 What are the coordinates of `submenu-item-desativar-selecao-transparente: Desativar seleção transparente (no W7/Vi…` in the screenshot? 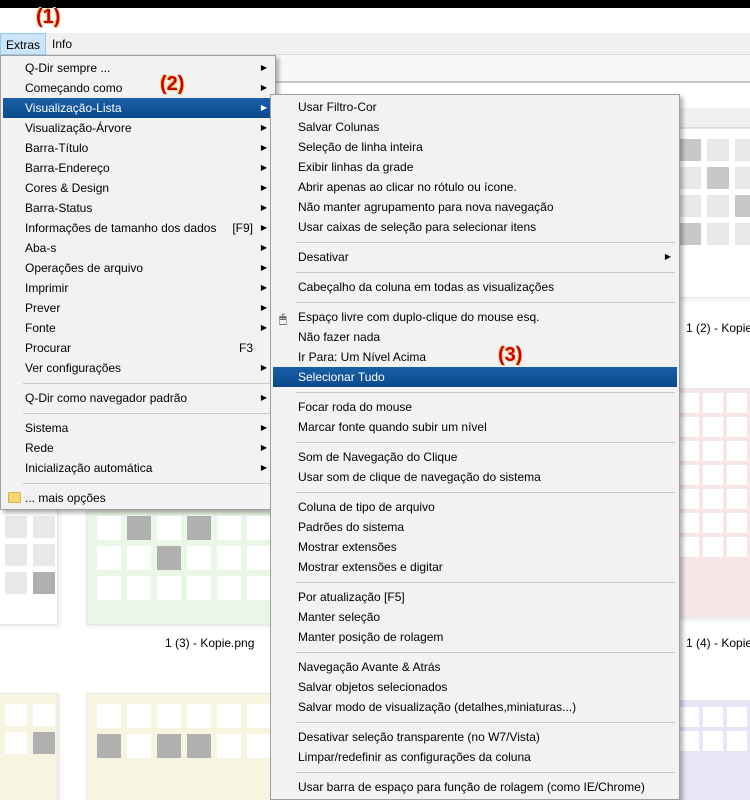 It's located at (475, 737).